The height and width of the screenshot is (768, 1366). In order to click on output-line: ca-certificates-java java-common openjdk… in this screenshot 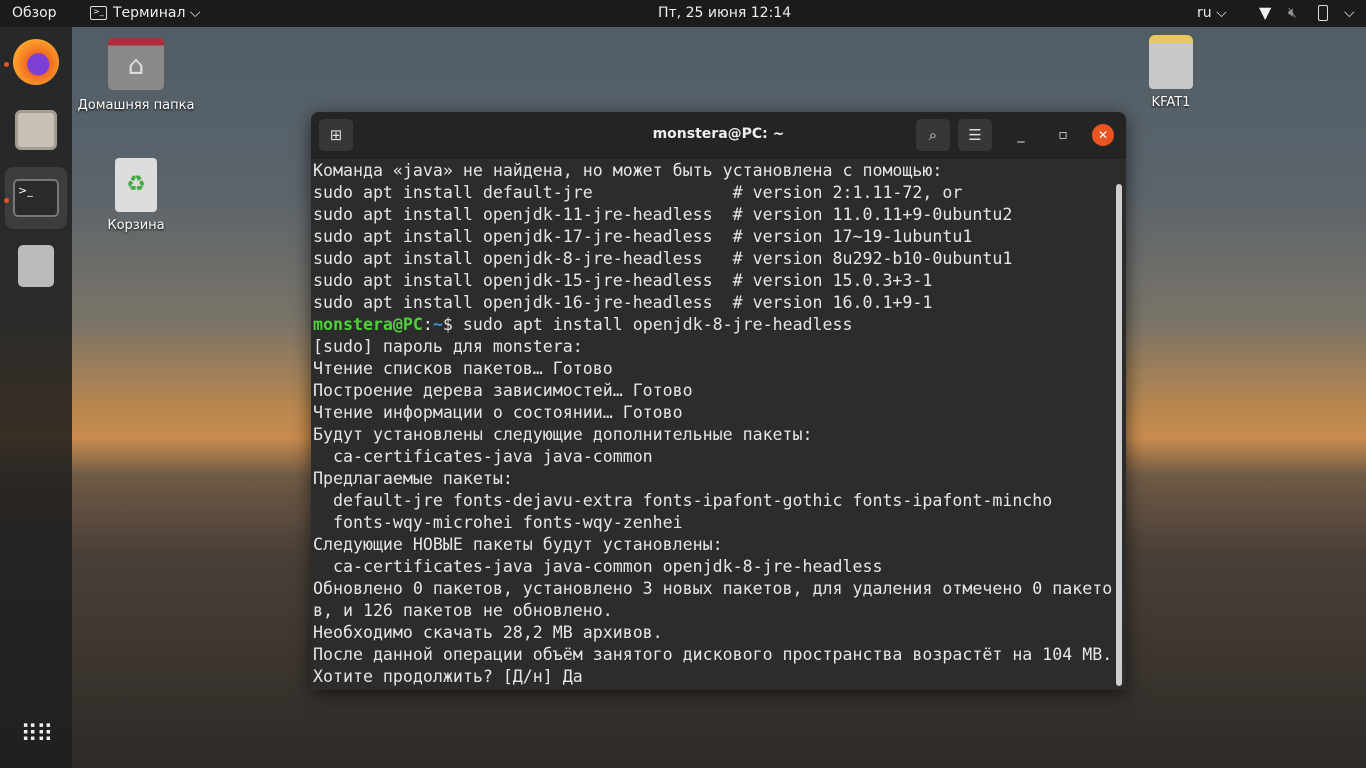, I will do `click(598, 566)`.